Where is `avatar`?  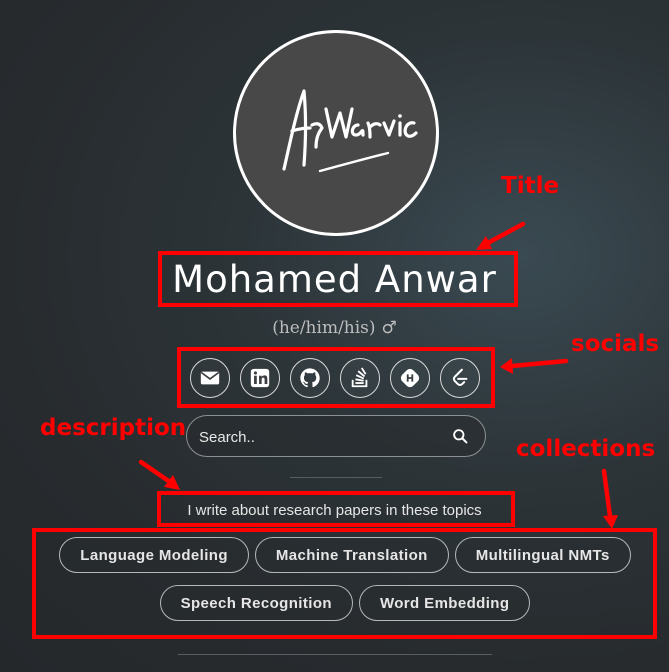
avatar is located at coordinates (336, 133).